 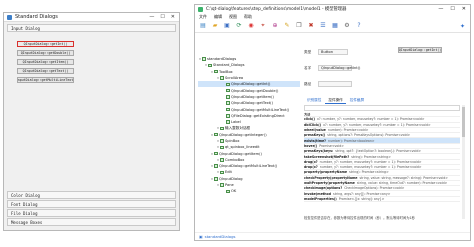 What do you see at coordinates (420, 50) in the screenshot?
I see `preview-button: QInputDialog::getInt()` at bounding box center [420, 50].